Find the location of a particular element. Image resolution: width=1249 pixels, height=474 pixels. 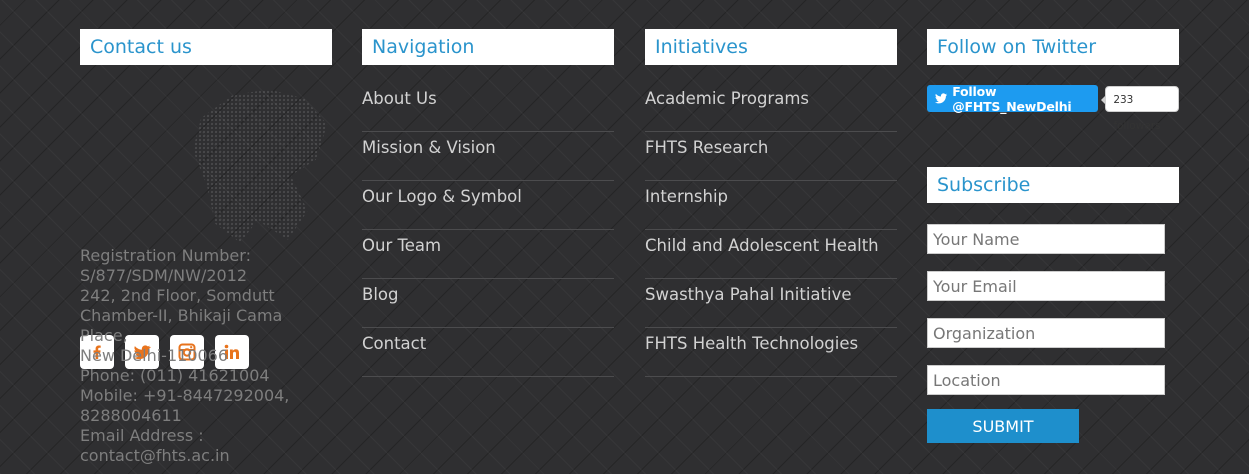

nav-link-logo-symbol: Our Logo & Symbol is located at coordinates (488, 206).